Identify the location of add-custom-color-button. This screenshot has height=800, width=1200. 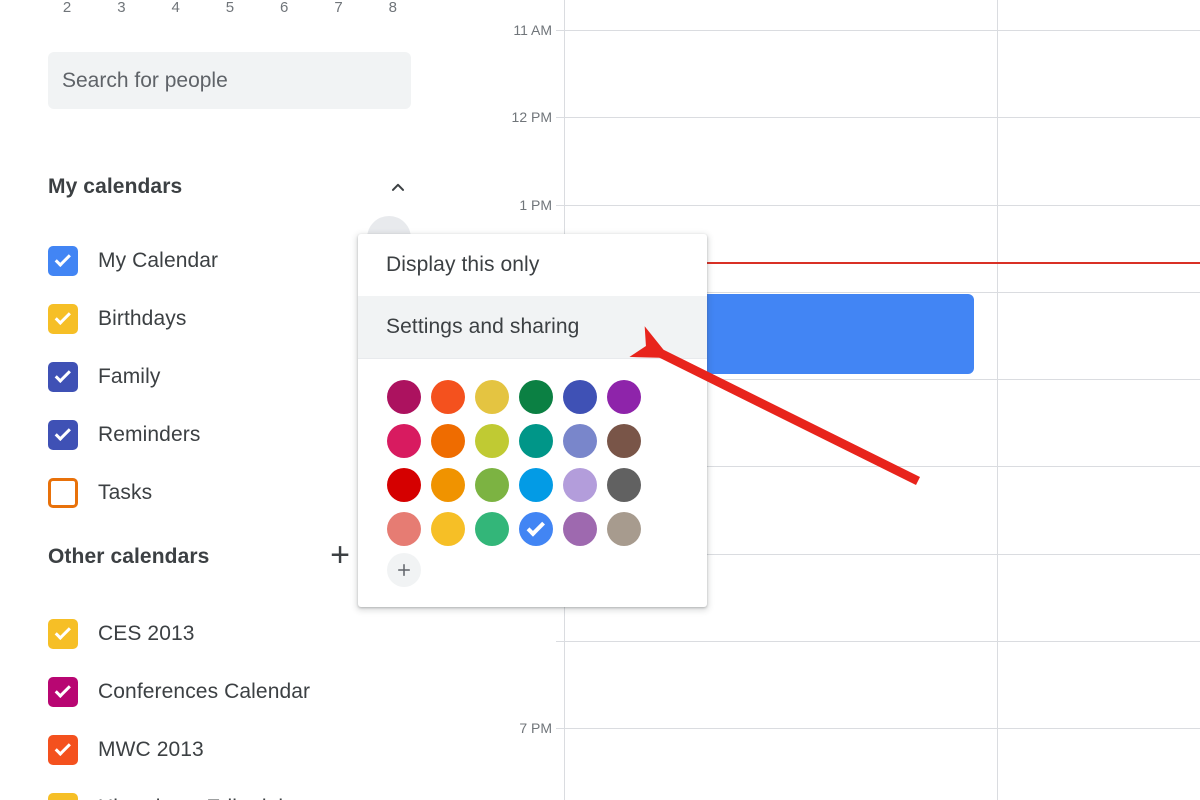
(404, 570).